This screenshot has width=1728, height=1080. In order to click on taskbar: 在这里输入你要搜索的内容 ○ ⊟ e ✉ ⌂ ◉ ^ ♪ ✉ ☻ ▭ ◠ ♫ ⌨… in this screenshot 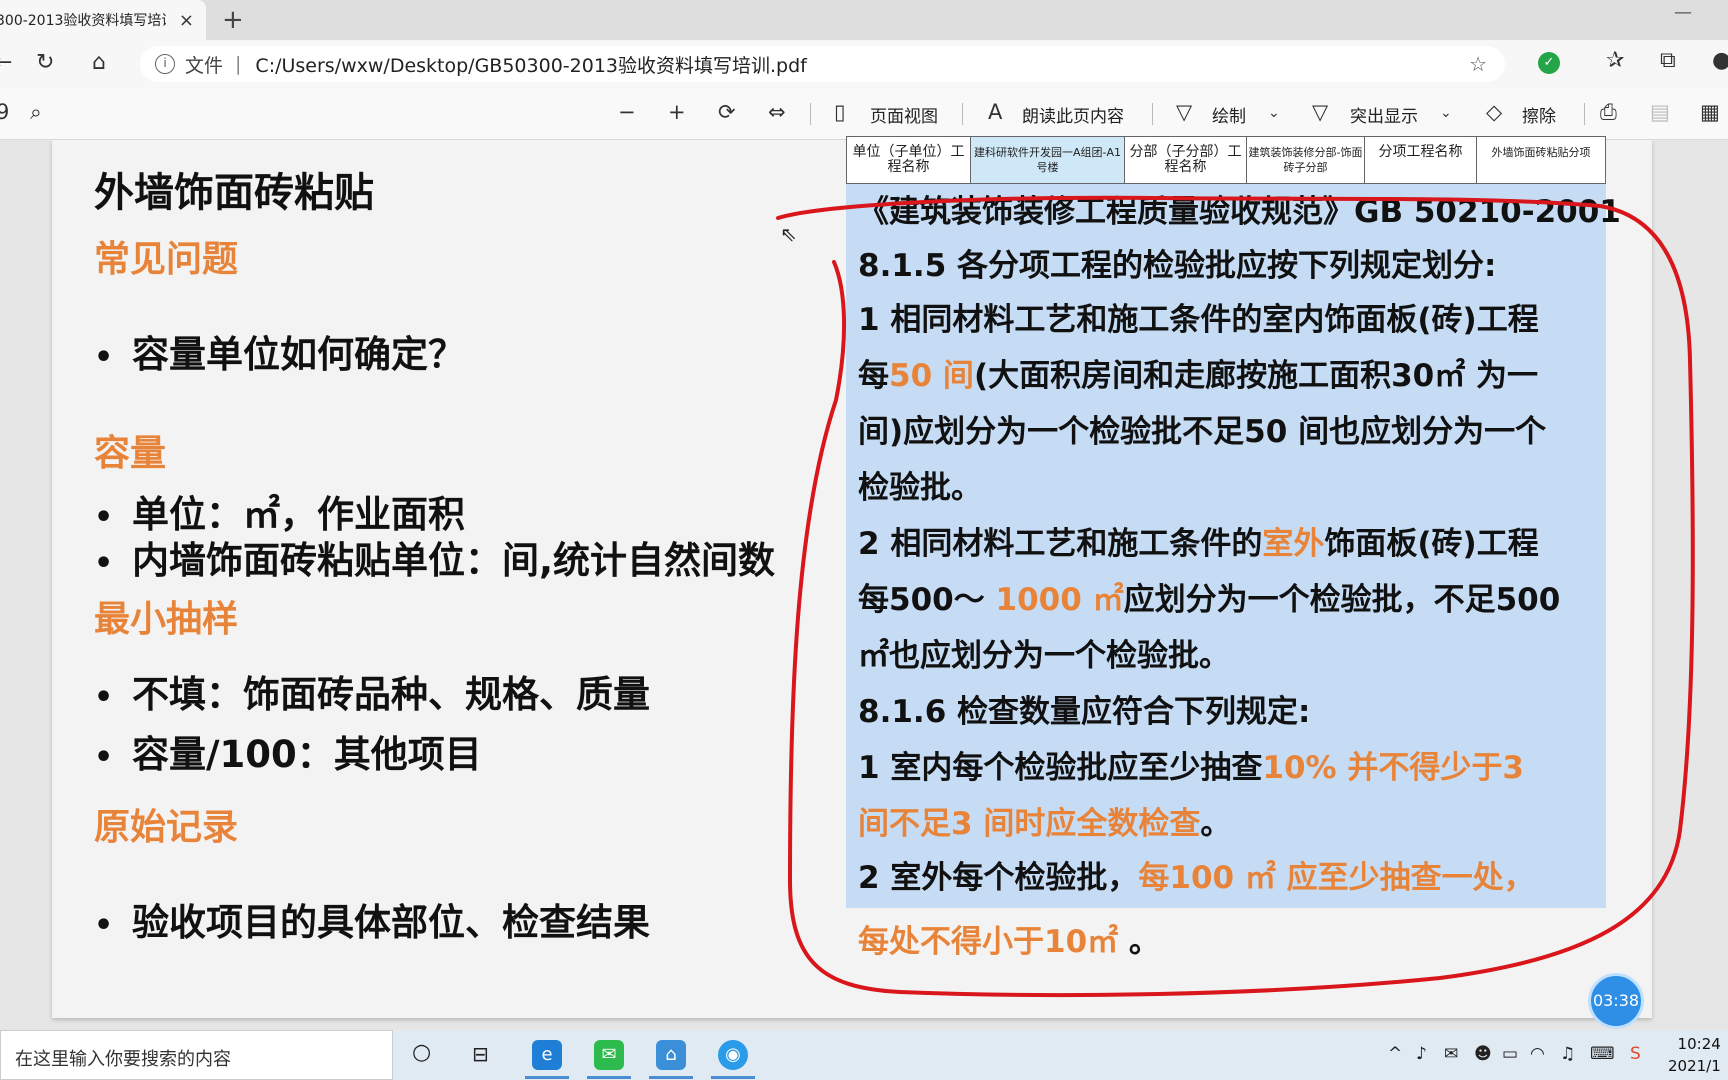, I will do `click(864, 1055)`.